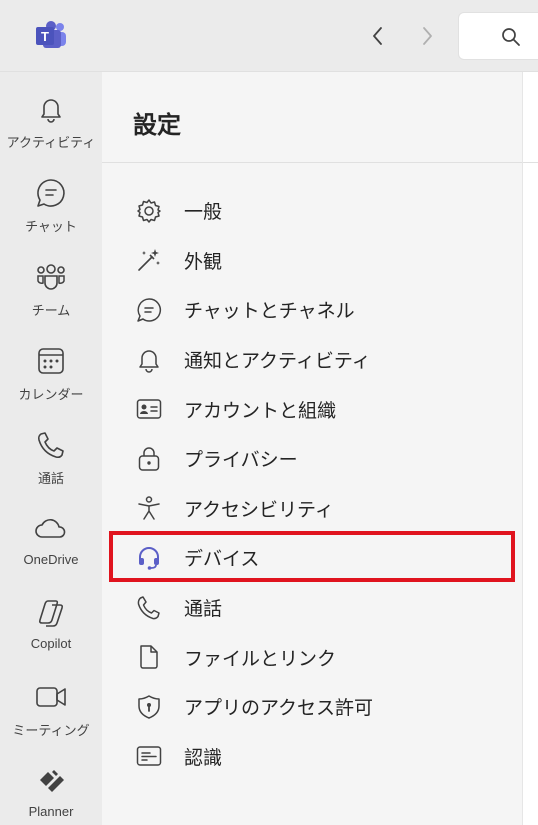 This screenshot has width=538, height=825. Describe the element at coordinates (260, 659) in the screenshot. I see `settings-item-label: ファイルとリンク` at that location.